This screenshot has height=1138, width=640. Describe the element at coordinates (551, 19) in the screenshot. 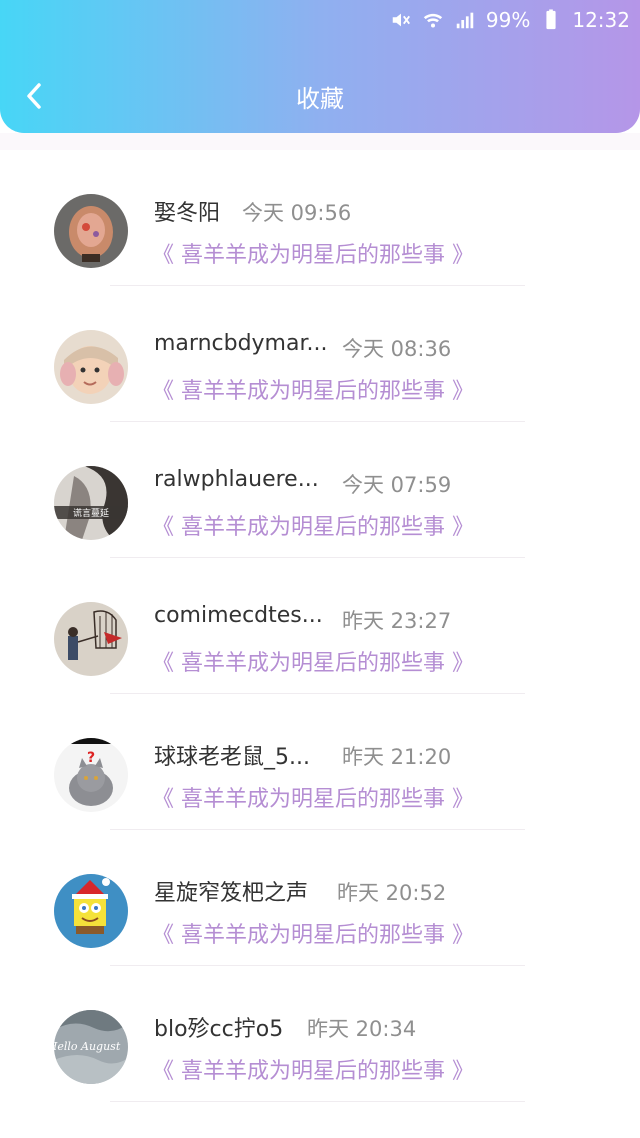

I see `battery-icon` at that location.